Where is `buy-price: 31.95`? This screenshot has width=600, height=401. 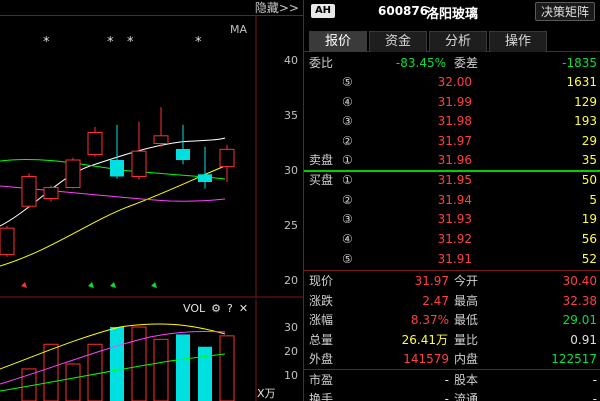
buy-price: 31.95 is located at coordinates (454, 180).